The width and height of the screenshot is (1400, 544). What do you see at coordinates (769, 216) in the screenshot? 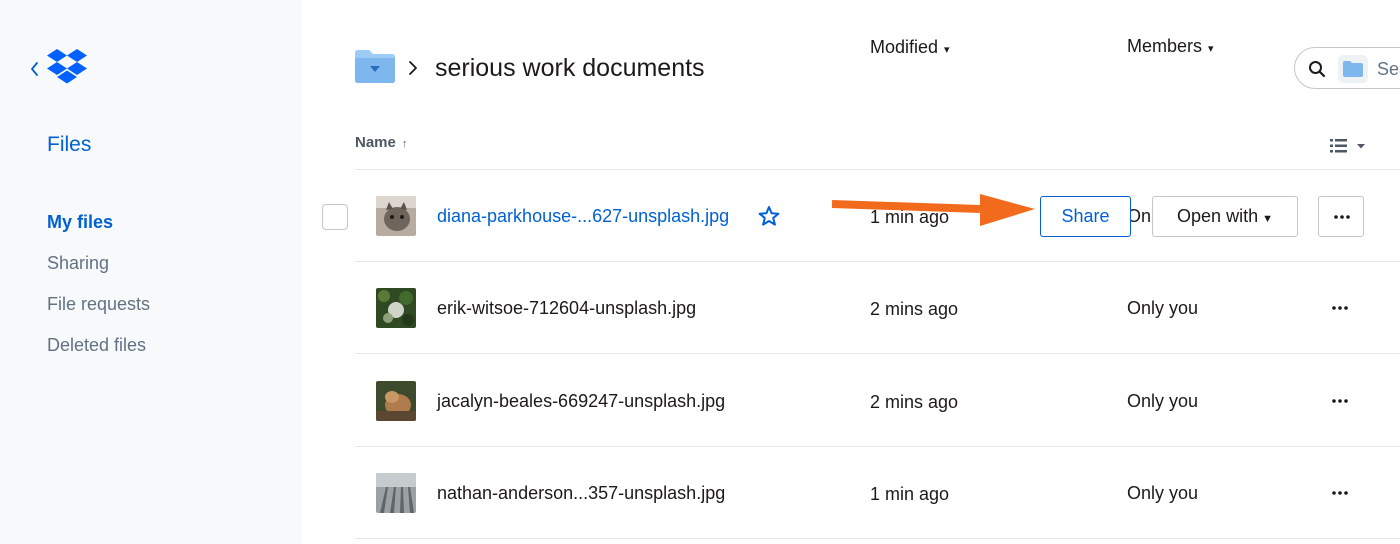
I see `star-outline-icon` at bounding box center [769, 216].